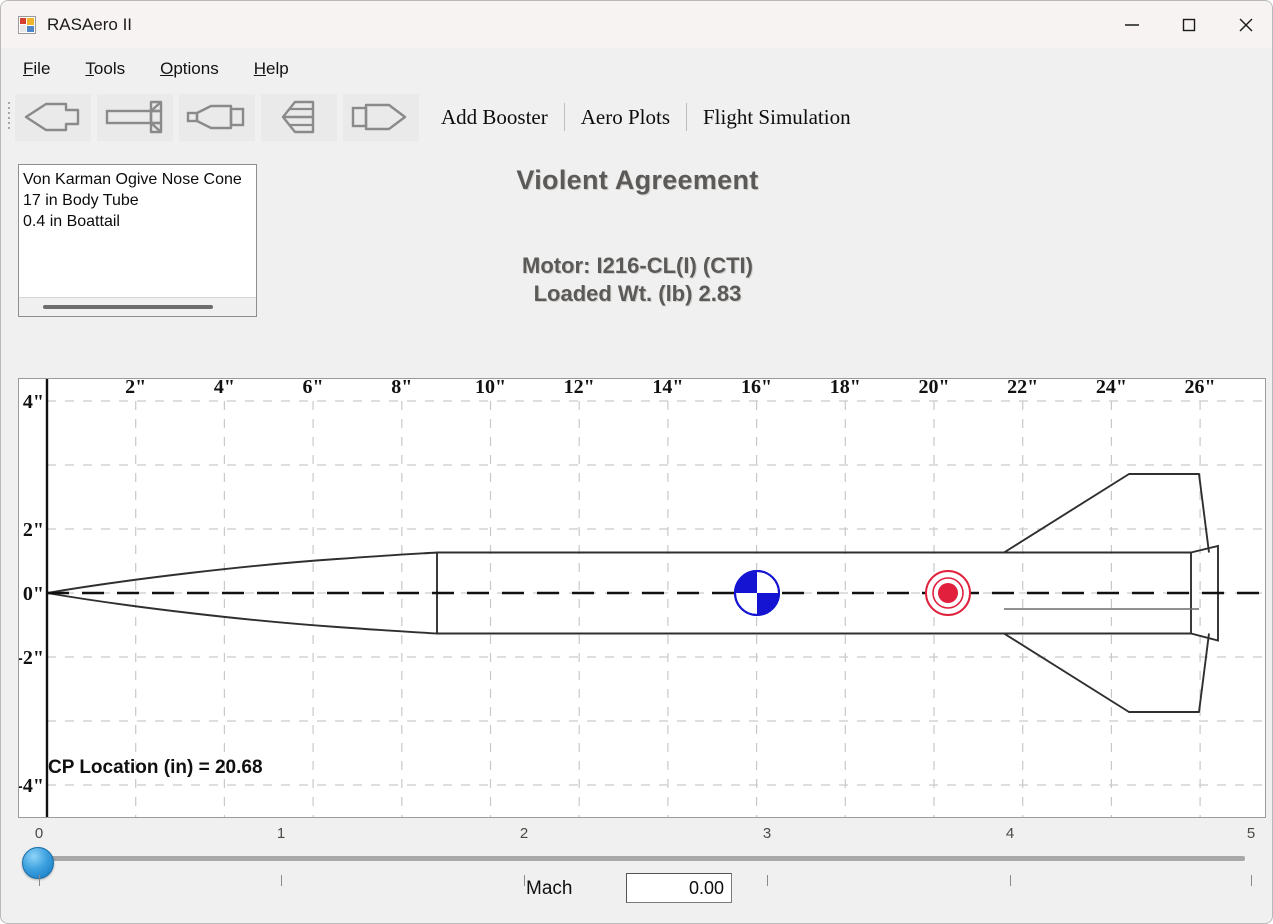 This screenshot has width=1273, height=924. I want to click on menu-options-rest: ptions, so click(196, 68).